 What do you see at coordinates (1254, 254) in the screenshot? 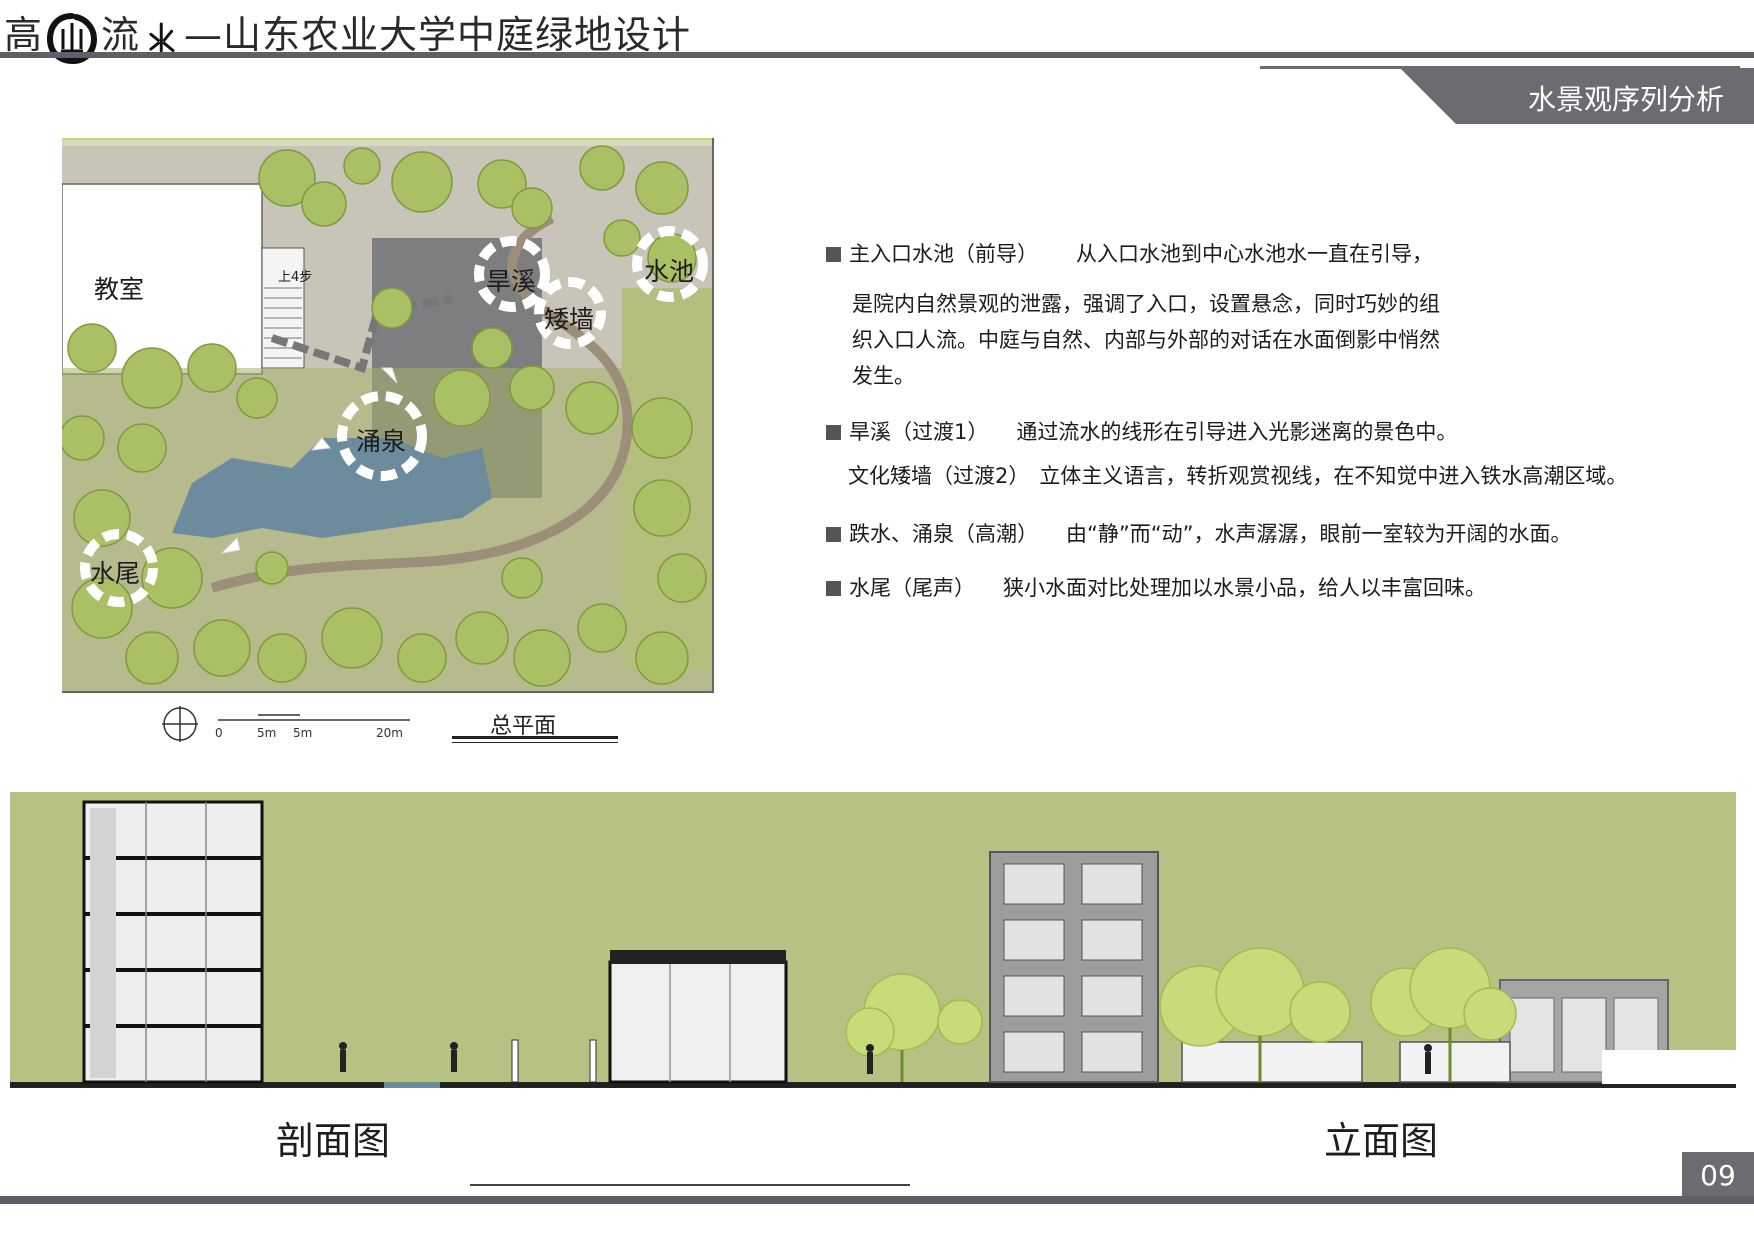
I see `desc-body: 从入口水池到中心水池水一直在引导，` at bounding box center [1254, 254].